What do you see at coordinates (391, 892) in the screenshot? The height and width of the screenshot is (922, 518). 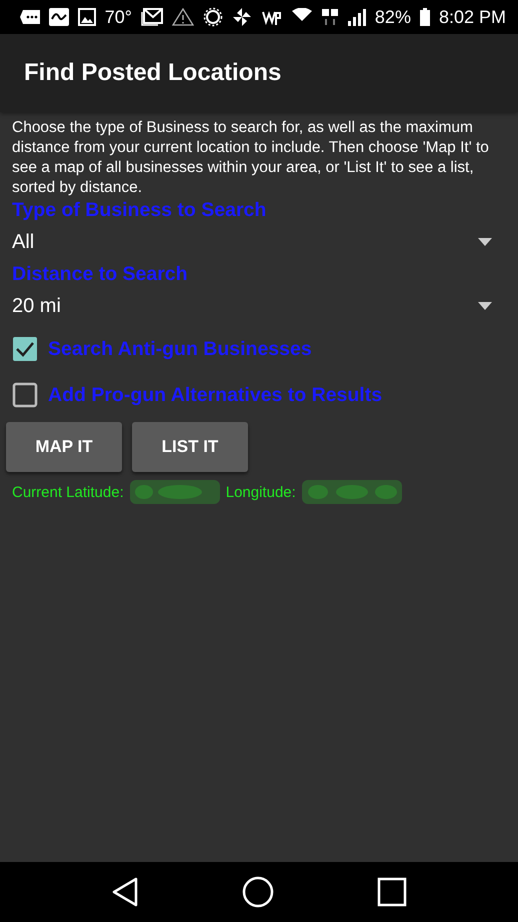 I see `recents-icon` at bounding box center [391, 892].